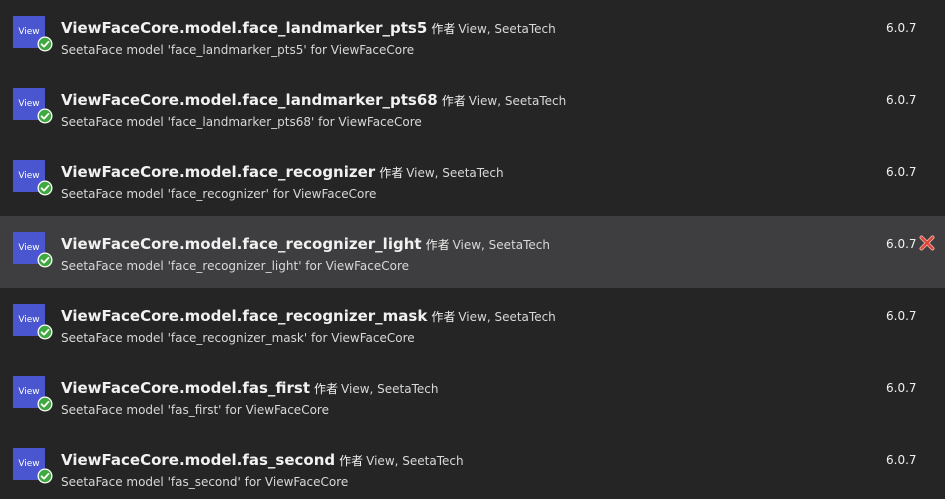  What do you see at coordinates (244, 28) in the screenshot?
I see `package-name: ViewFaceCore.model.face_landmarker_pts5` at bounding box center [244, 28].